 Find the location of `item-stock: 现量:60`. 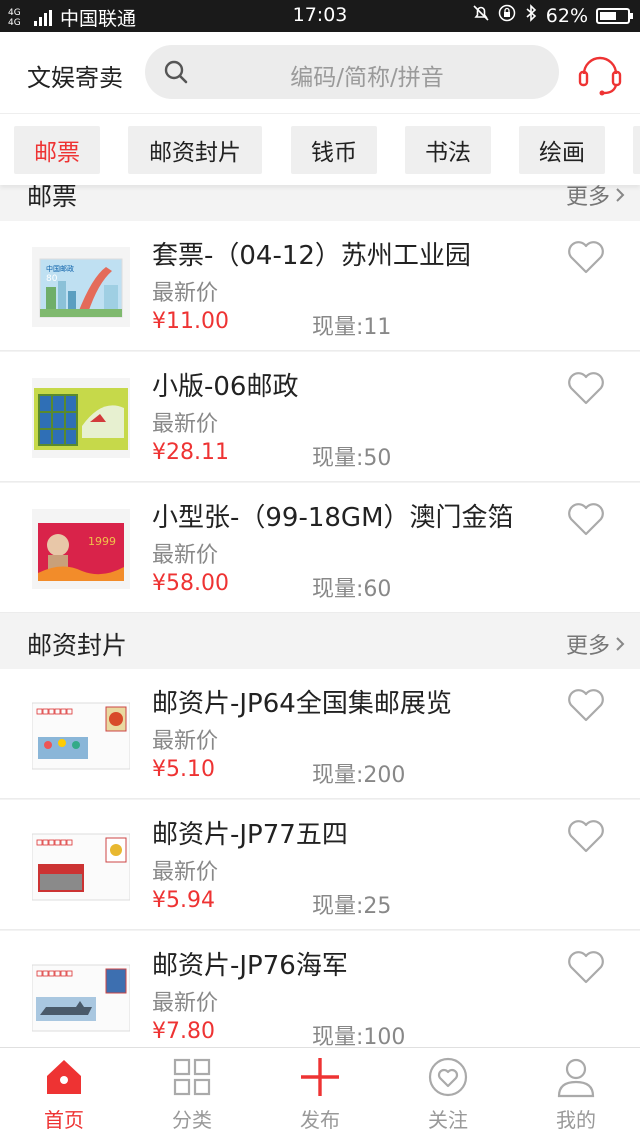

item-stock: 现量:60 is located at coordinates (352, 589).